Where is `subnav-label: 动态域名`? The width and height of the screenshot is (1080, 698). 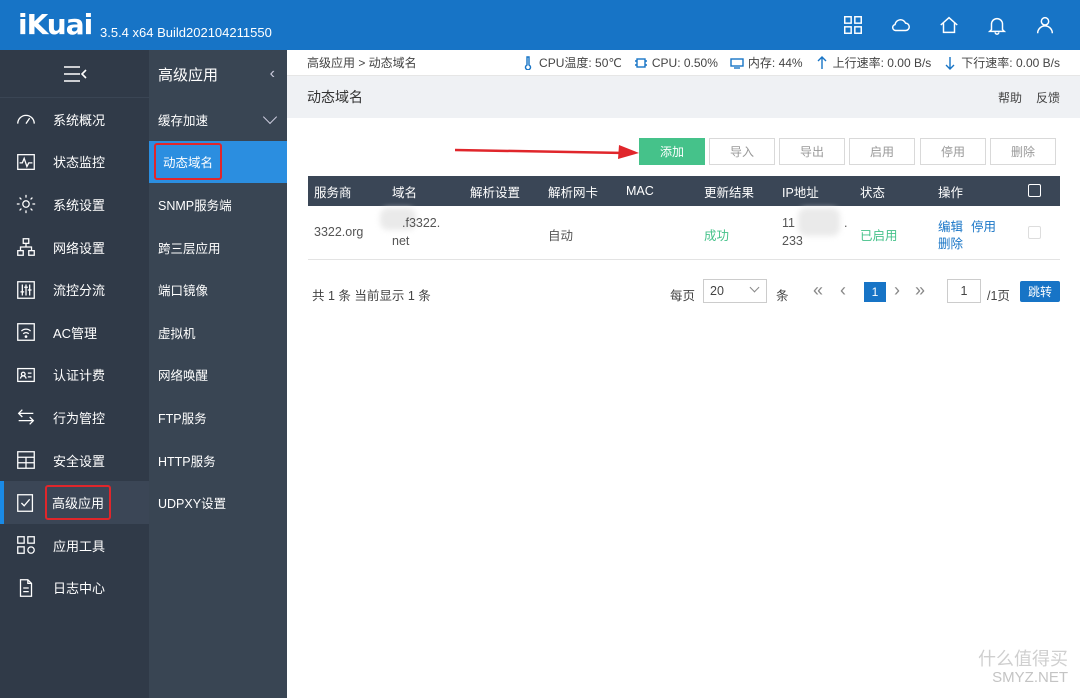
subnav-label: 动态域名 is located at coordinates (188, 162).